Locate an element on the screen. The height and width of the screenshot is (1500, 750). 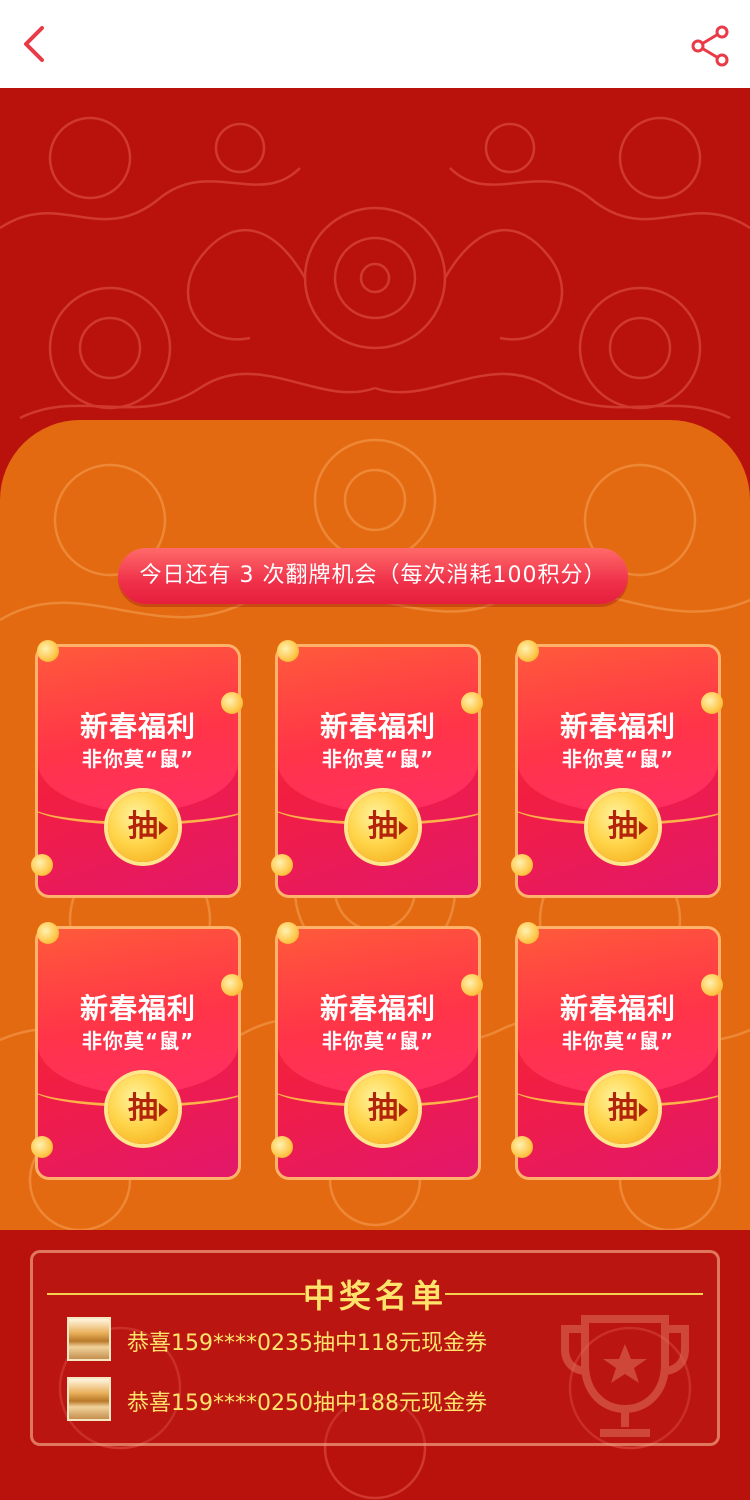
red-envelope-card-5: 新春福利 非你莫“鼠” 抽 is located at coordinates (377, 1053).